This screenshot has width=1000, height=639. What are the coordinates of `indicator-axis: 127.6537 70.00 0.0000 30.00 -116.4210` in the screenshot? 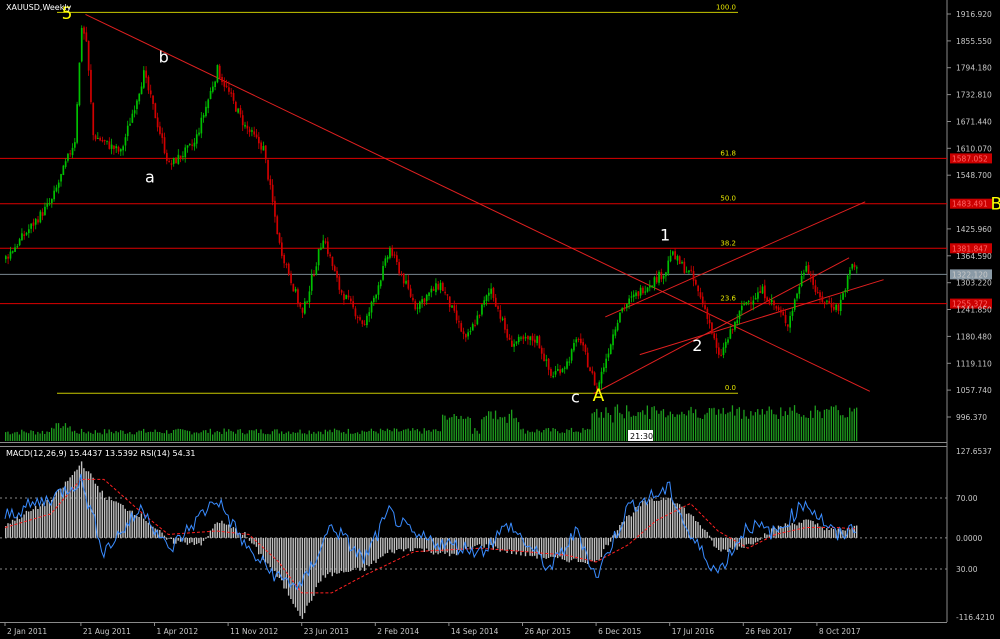 It's located at (975, 534).